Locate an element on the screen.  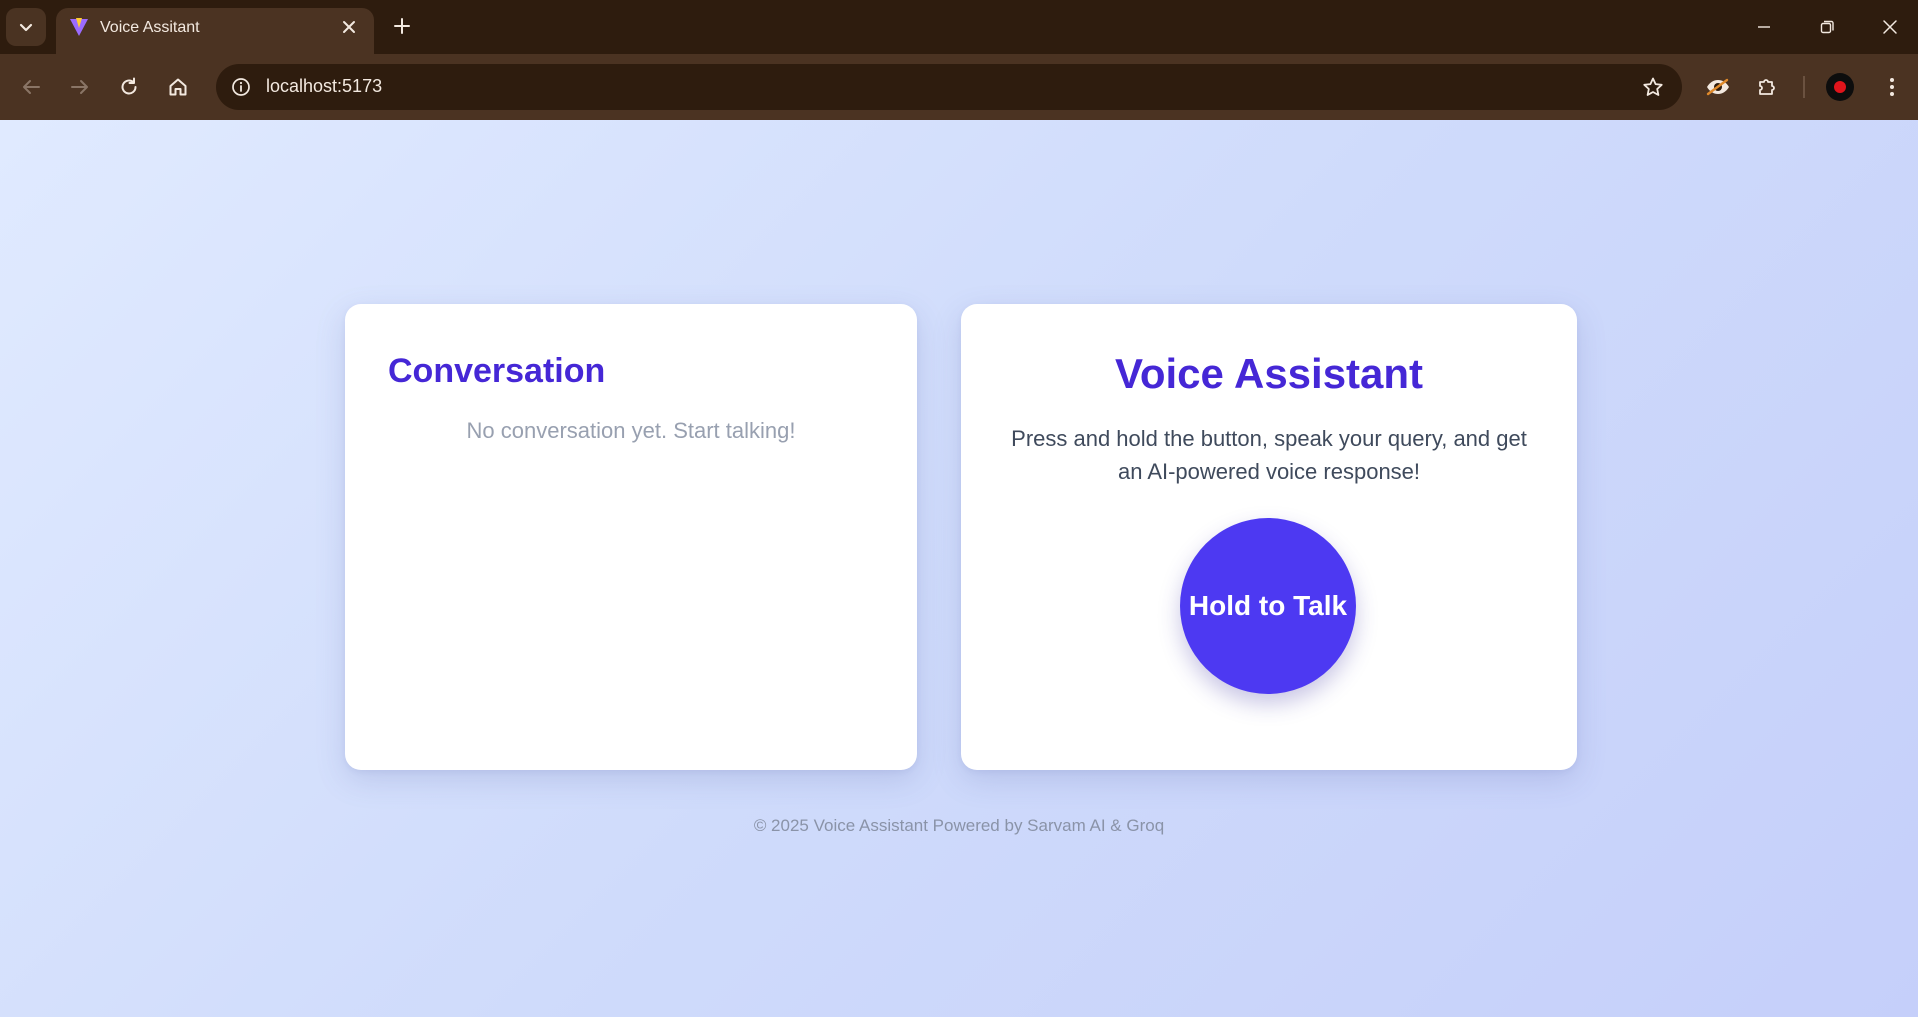
conversation-title: Conversation is located at coordinates (497, 371).